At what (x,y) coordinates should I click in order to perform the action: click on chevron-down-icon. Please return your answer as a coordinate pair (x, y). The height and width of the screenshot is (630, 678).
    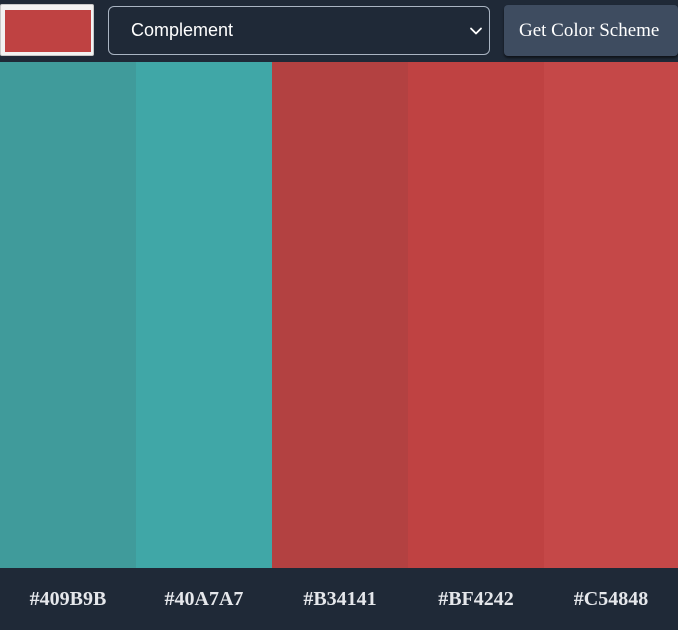
    Looking at the image, I should click on (476, 31).